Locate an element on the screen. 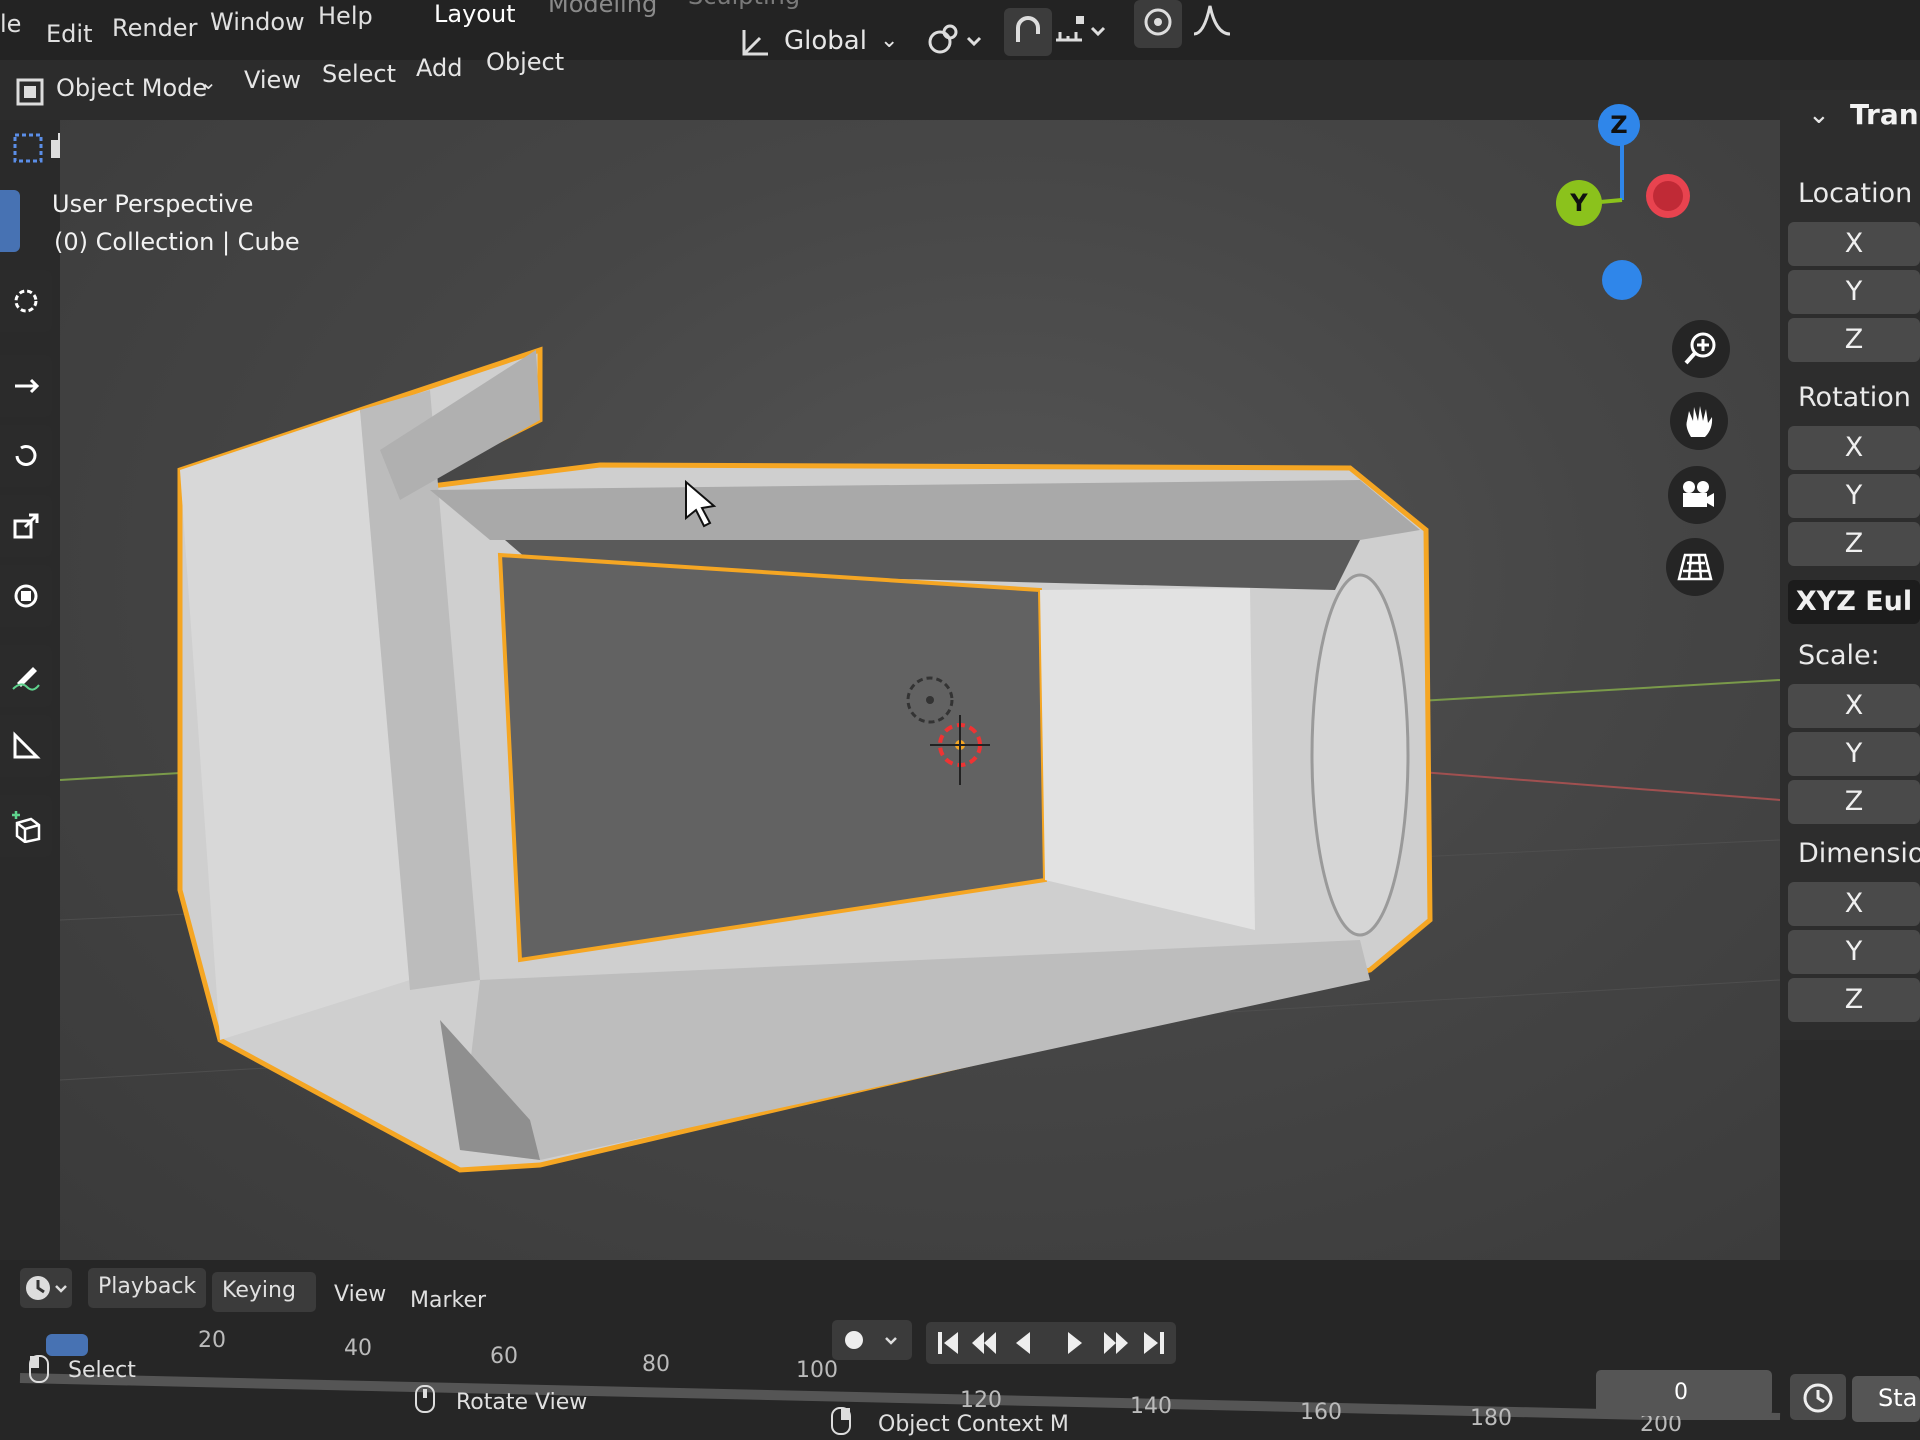 The height and width of the screenshot is (1440, 1920). pan-hand-icon is located at coordinates (1699, 421).